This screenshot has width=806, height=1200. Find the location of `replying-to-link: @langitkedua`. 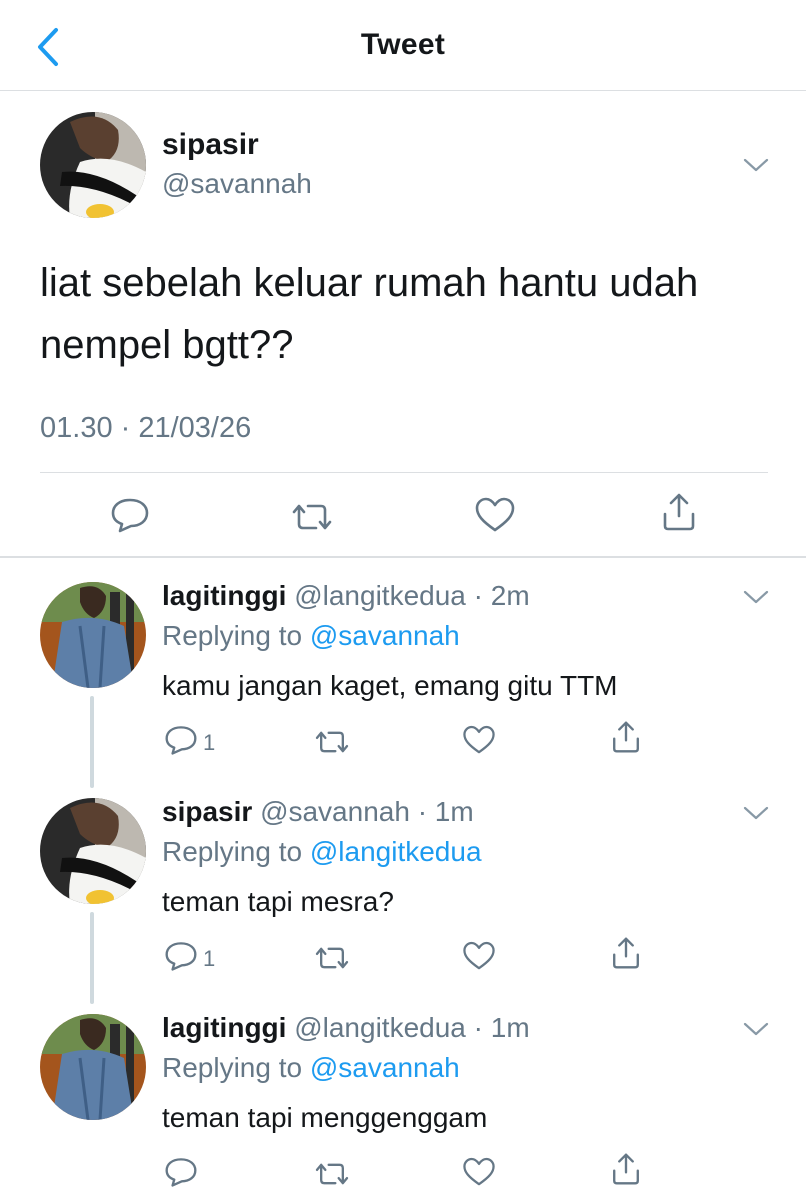

replying-to-link: @langitkedua is located at coordinates (396, 851).